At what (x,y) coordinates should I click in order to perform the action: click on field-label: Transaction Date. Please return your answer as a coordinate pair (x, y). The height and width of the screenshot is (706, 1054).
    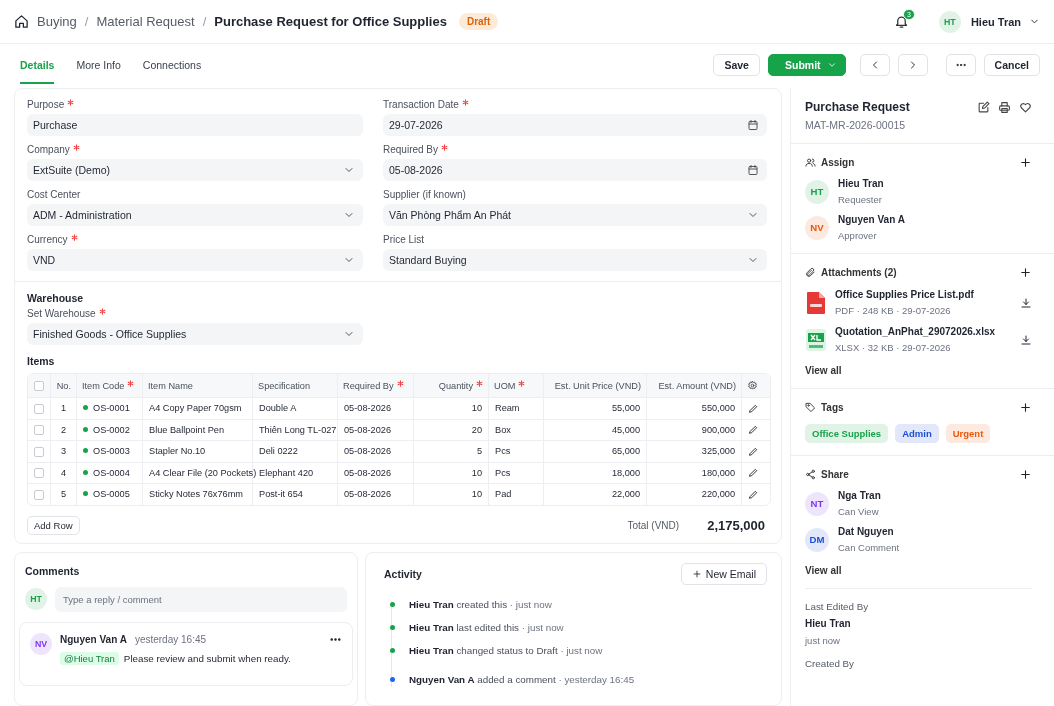
    Looking at the image, I should click on (575, 104).